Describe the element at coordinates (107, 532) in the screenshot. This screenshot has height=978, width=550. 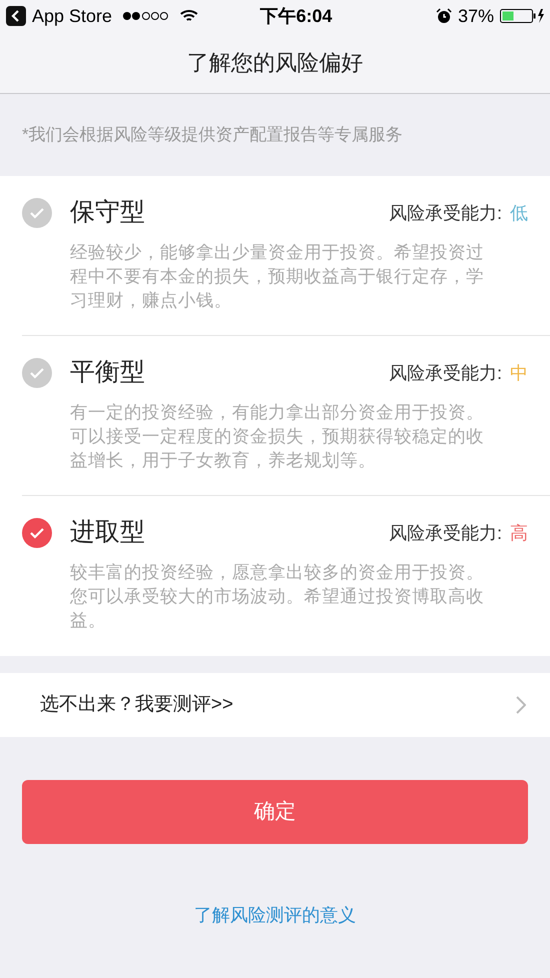
I see `option-title: 进取型` at that location.